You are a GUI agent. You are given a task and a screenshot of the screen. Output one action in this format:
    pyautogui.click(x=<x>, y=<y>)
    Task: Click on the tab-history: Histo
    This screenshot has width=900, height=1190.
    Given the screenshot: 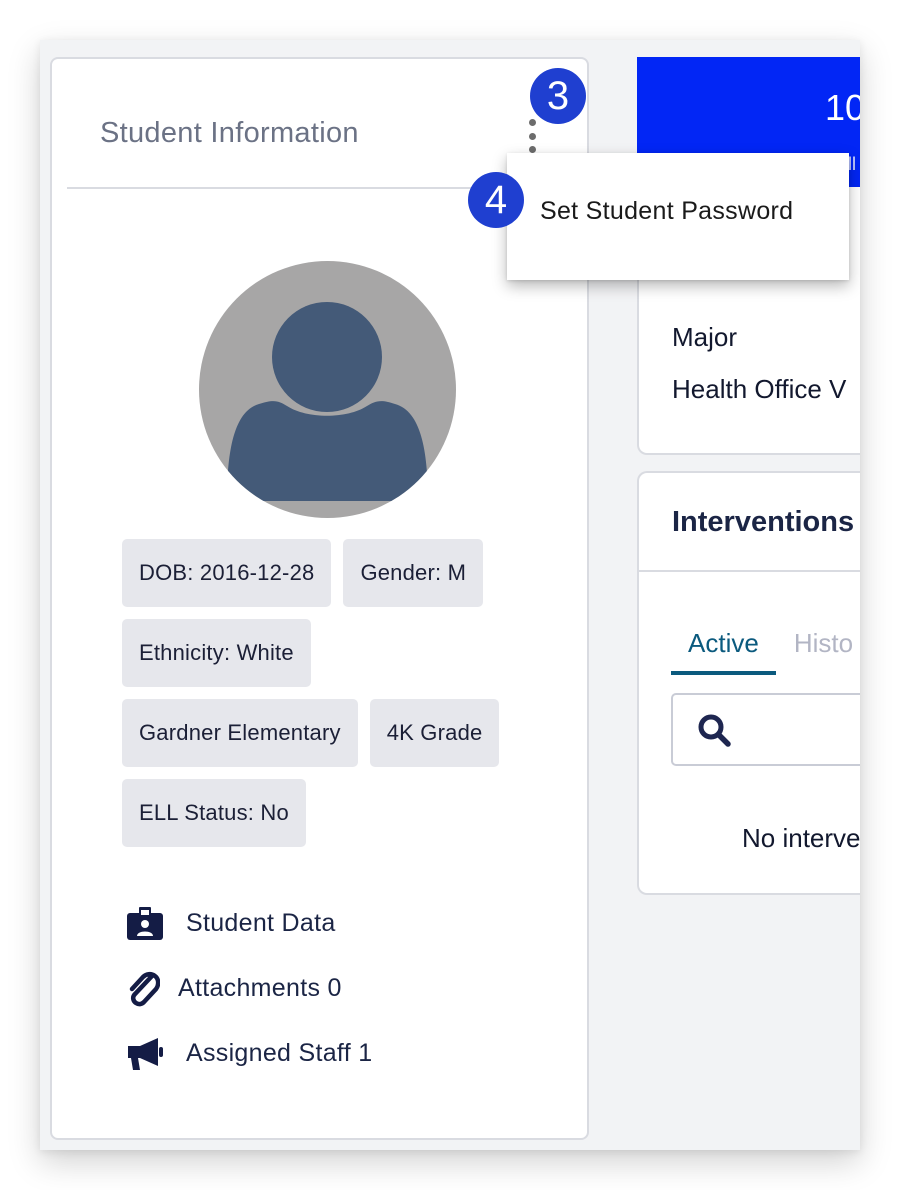 What is the action you would take?
    pyautogui.click(x=818, y=651)
    